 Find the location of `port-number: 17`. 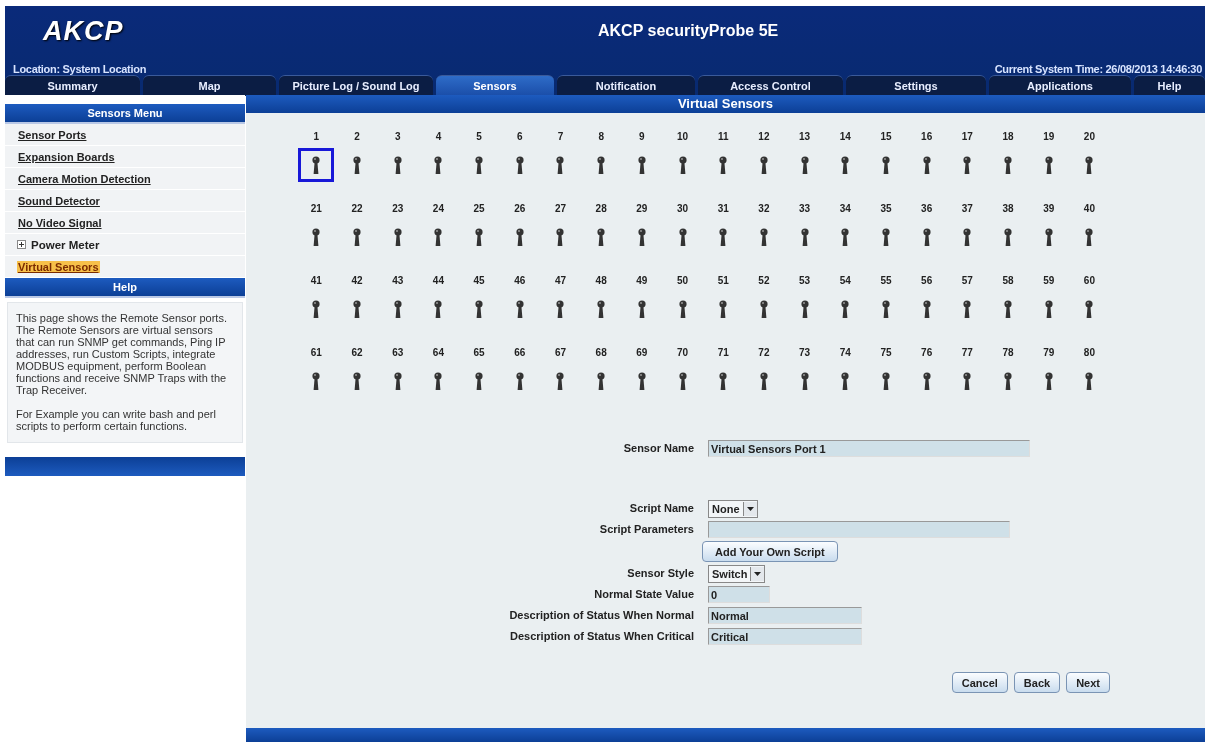

port-number: 17 is located at coordinates (967, 137).